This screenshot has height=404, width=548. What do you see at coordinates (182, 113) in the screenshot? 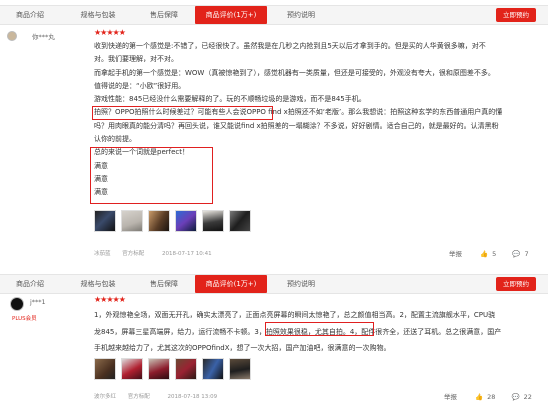
I see `highlight-box-camera` at bounding box center [182, 113].